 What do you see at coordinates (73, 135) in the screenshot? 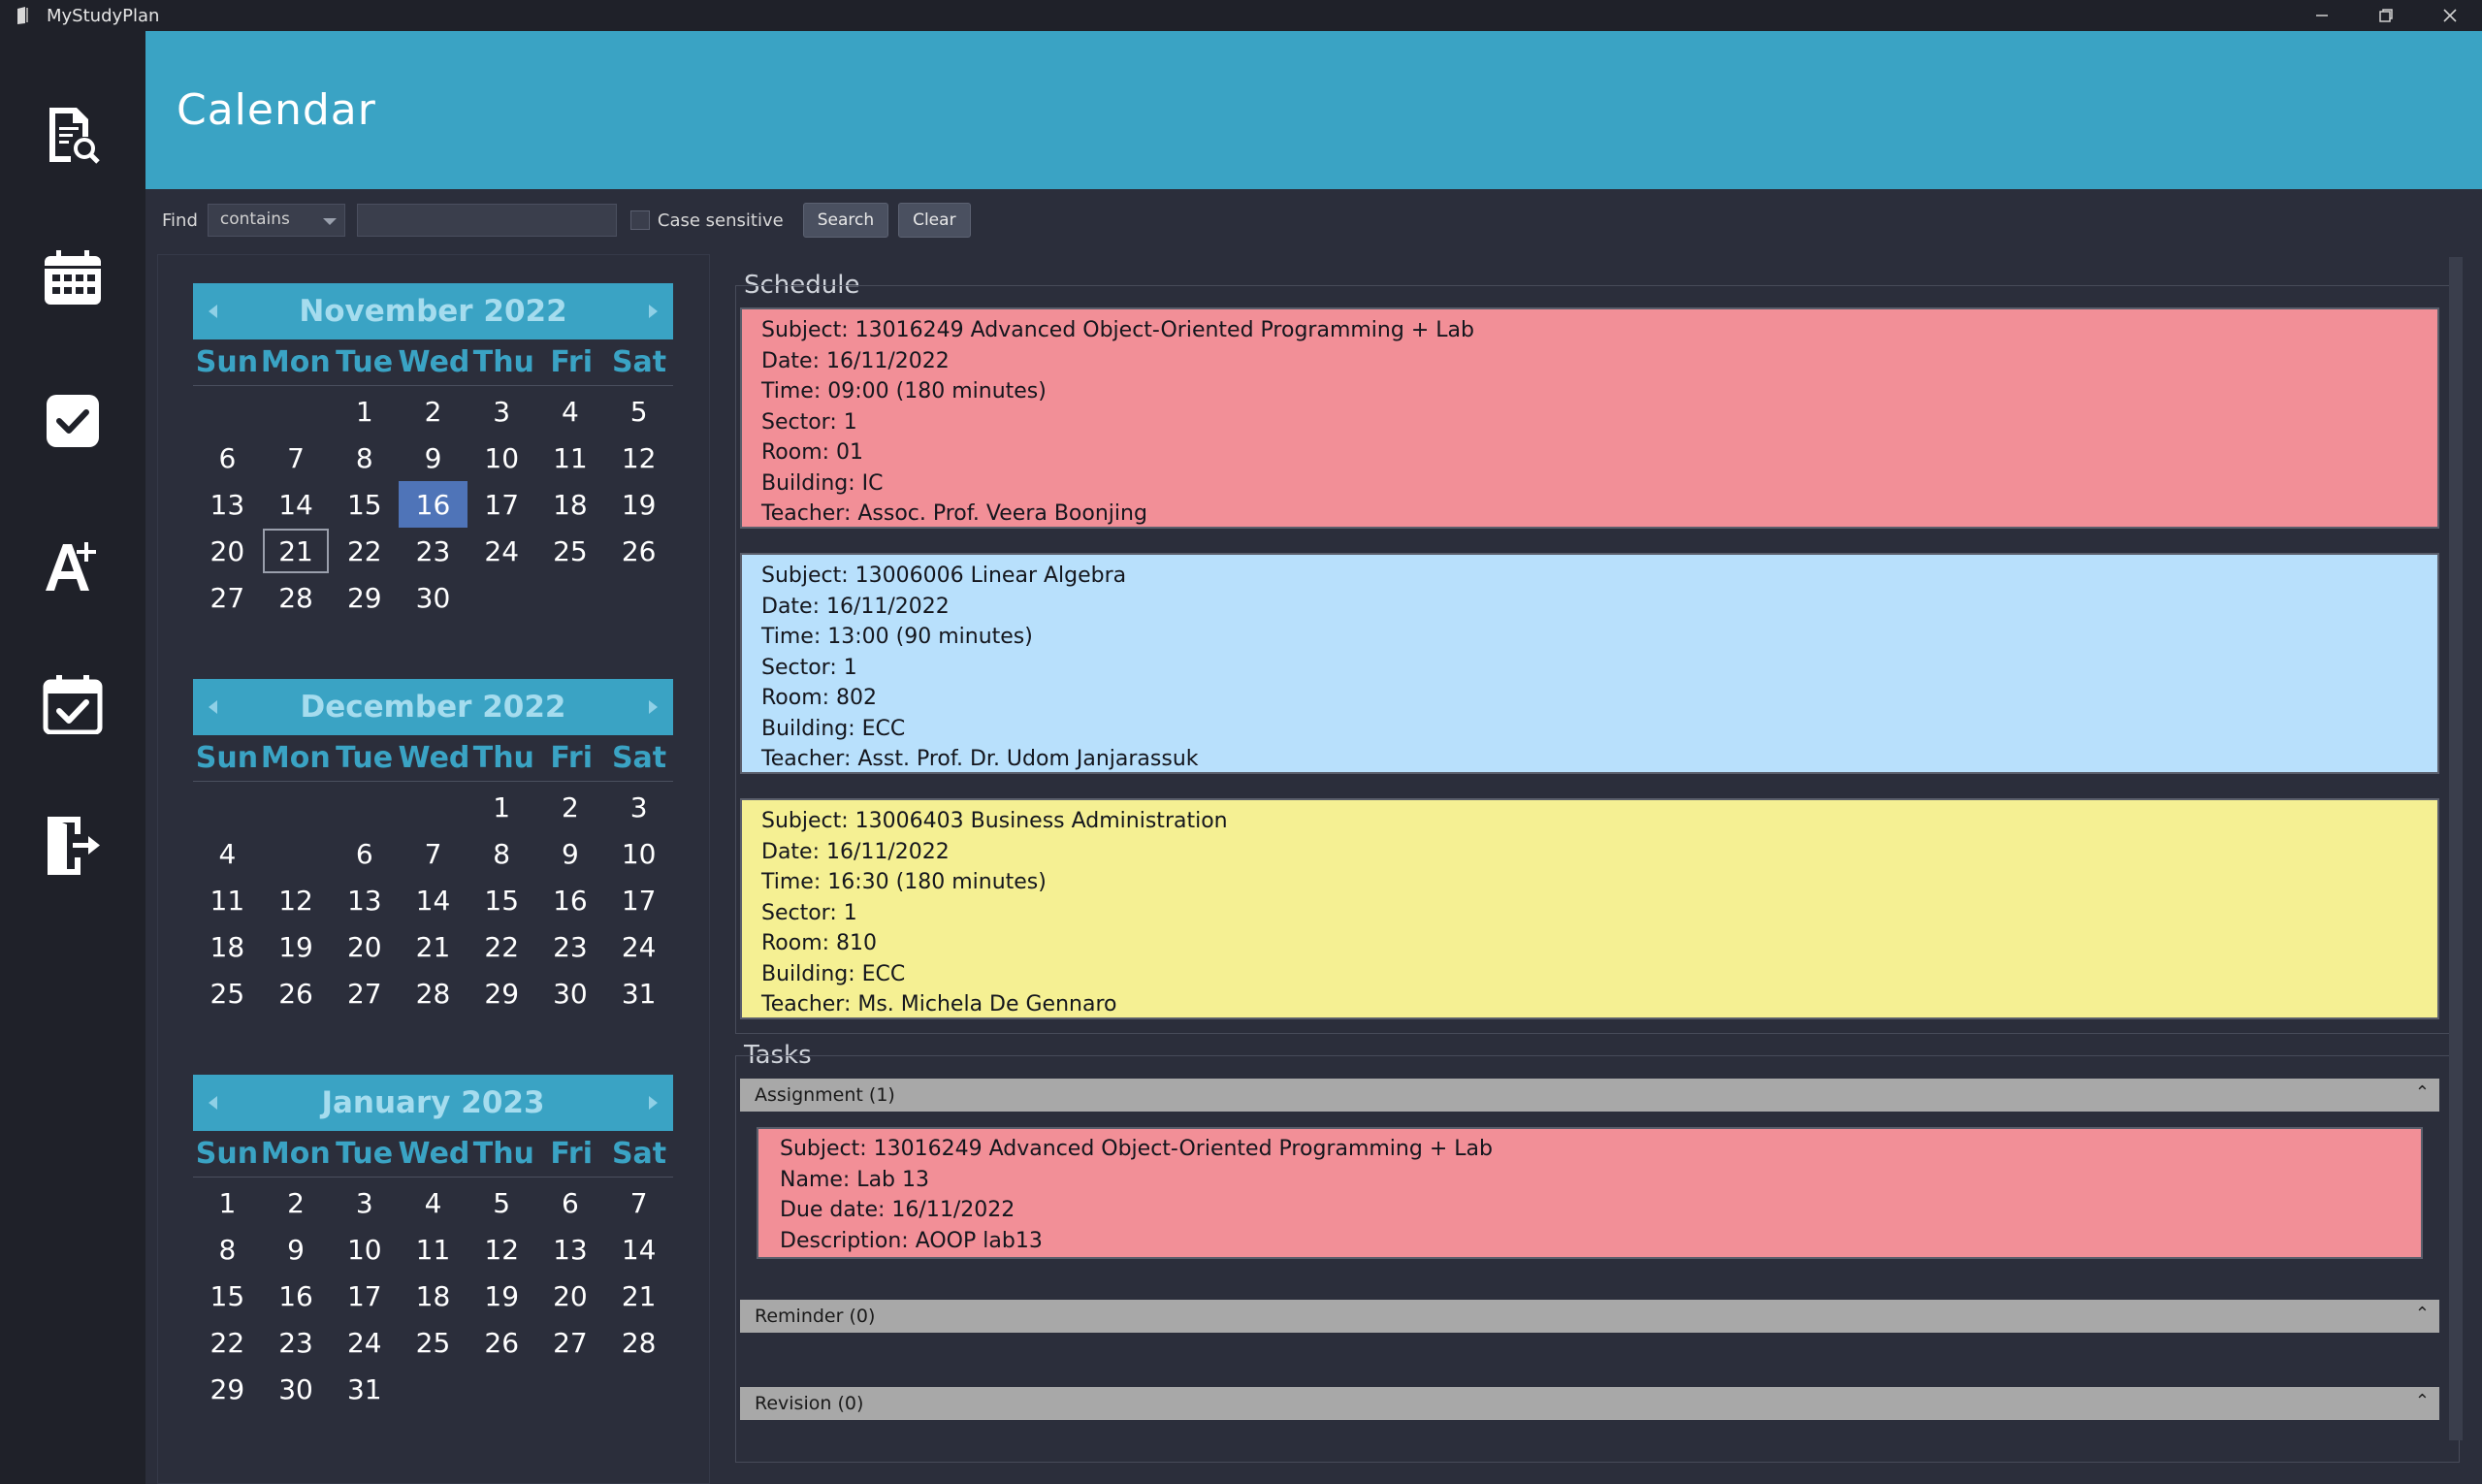
I see `sidebar-item-search-document` at bounding box center [73, 135].